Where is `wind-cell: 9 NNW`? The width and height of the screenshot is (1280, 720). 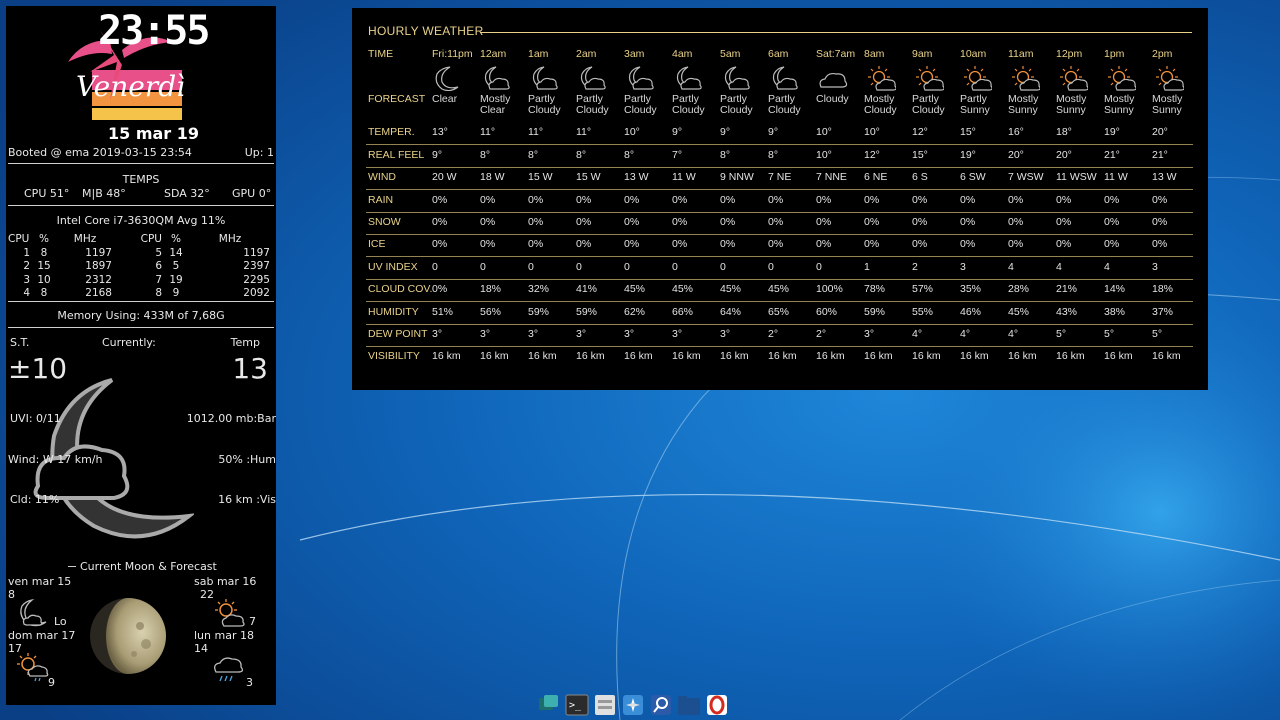 wind-cell: 9 NNW is located at coordinates (737, 177).